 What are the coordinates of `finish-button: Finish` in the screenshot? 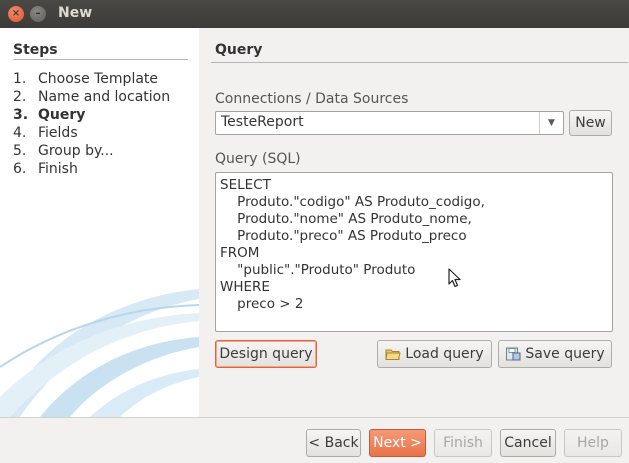 It's located at (463, 443).